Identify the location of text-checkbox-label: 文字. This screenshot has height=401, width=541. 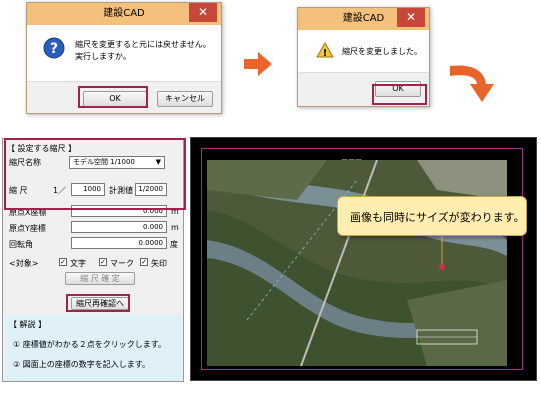
(78, 263).